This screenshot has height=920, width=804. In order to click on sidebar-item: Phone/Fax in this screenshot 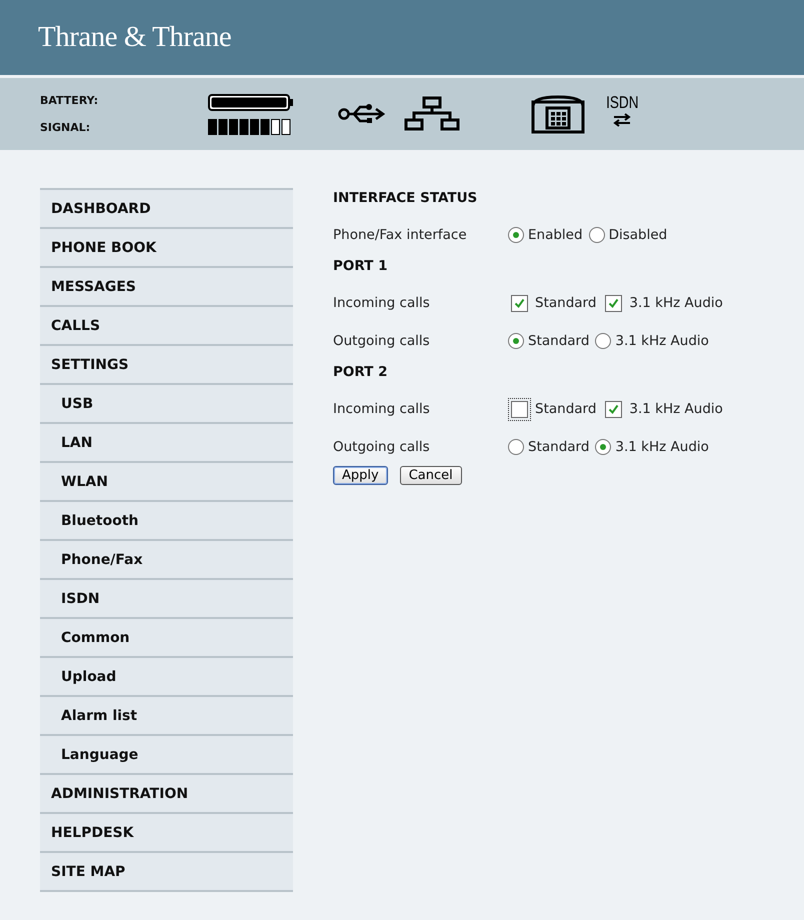, I will do `click(166, 560)`.